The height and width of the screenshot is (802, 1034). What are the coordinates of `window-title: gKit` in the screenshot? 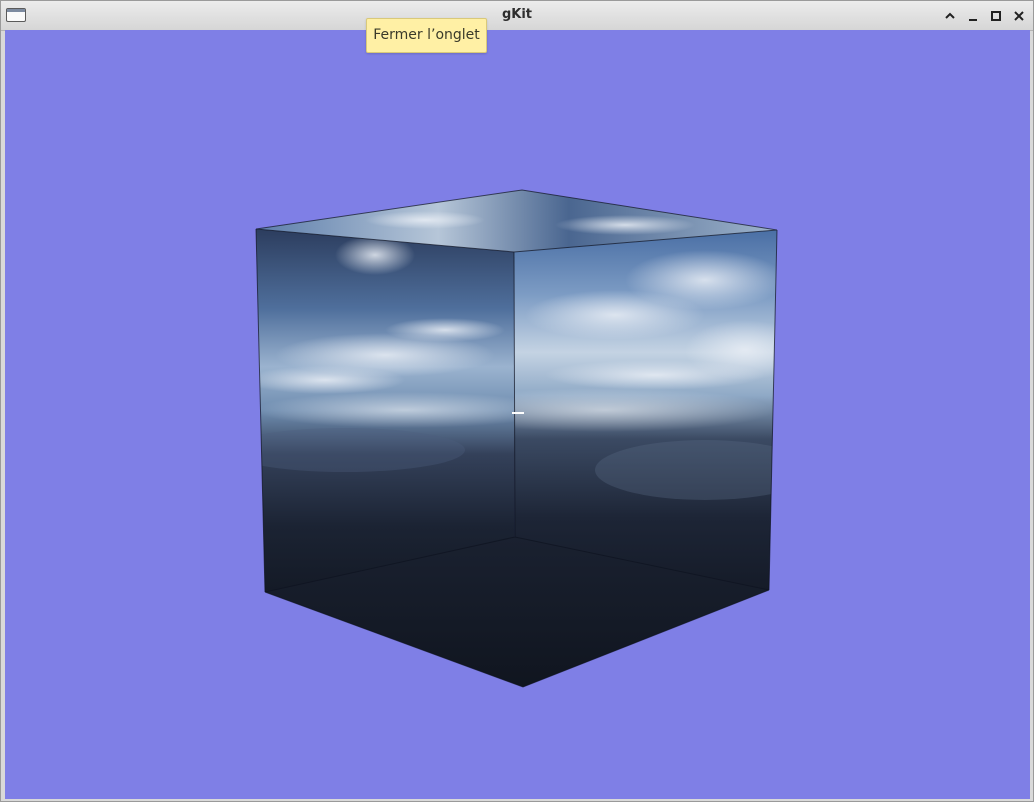 It's located at (517, 14).